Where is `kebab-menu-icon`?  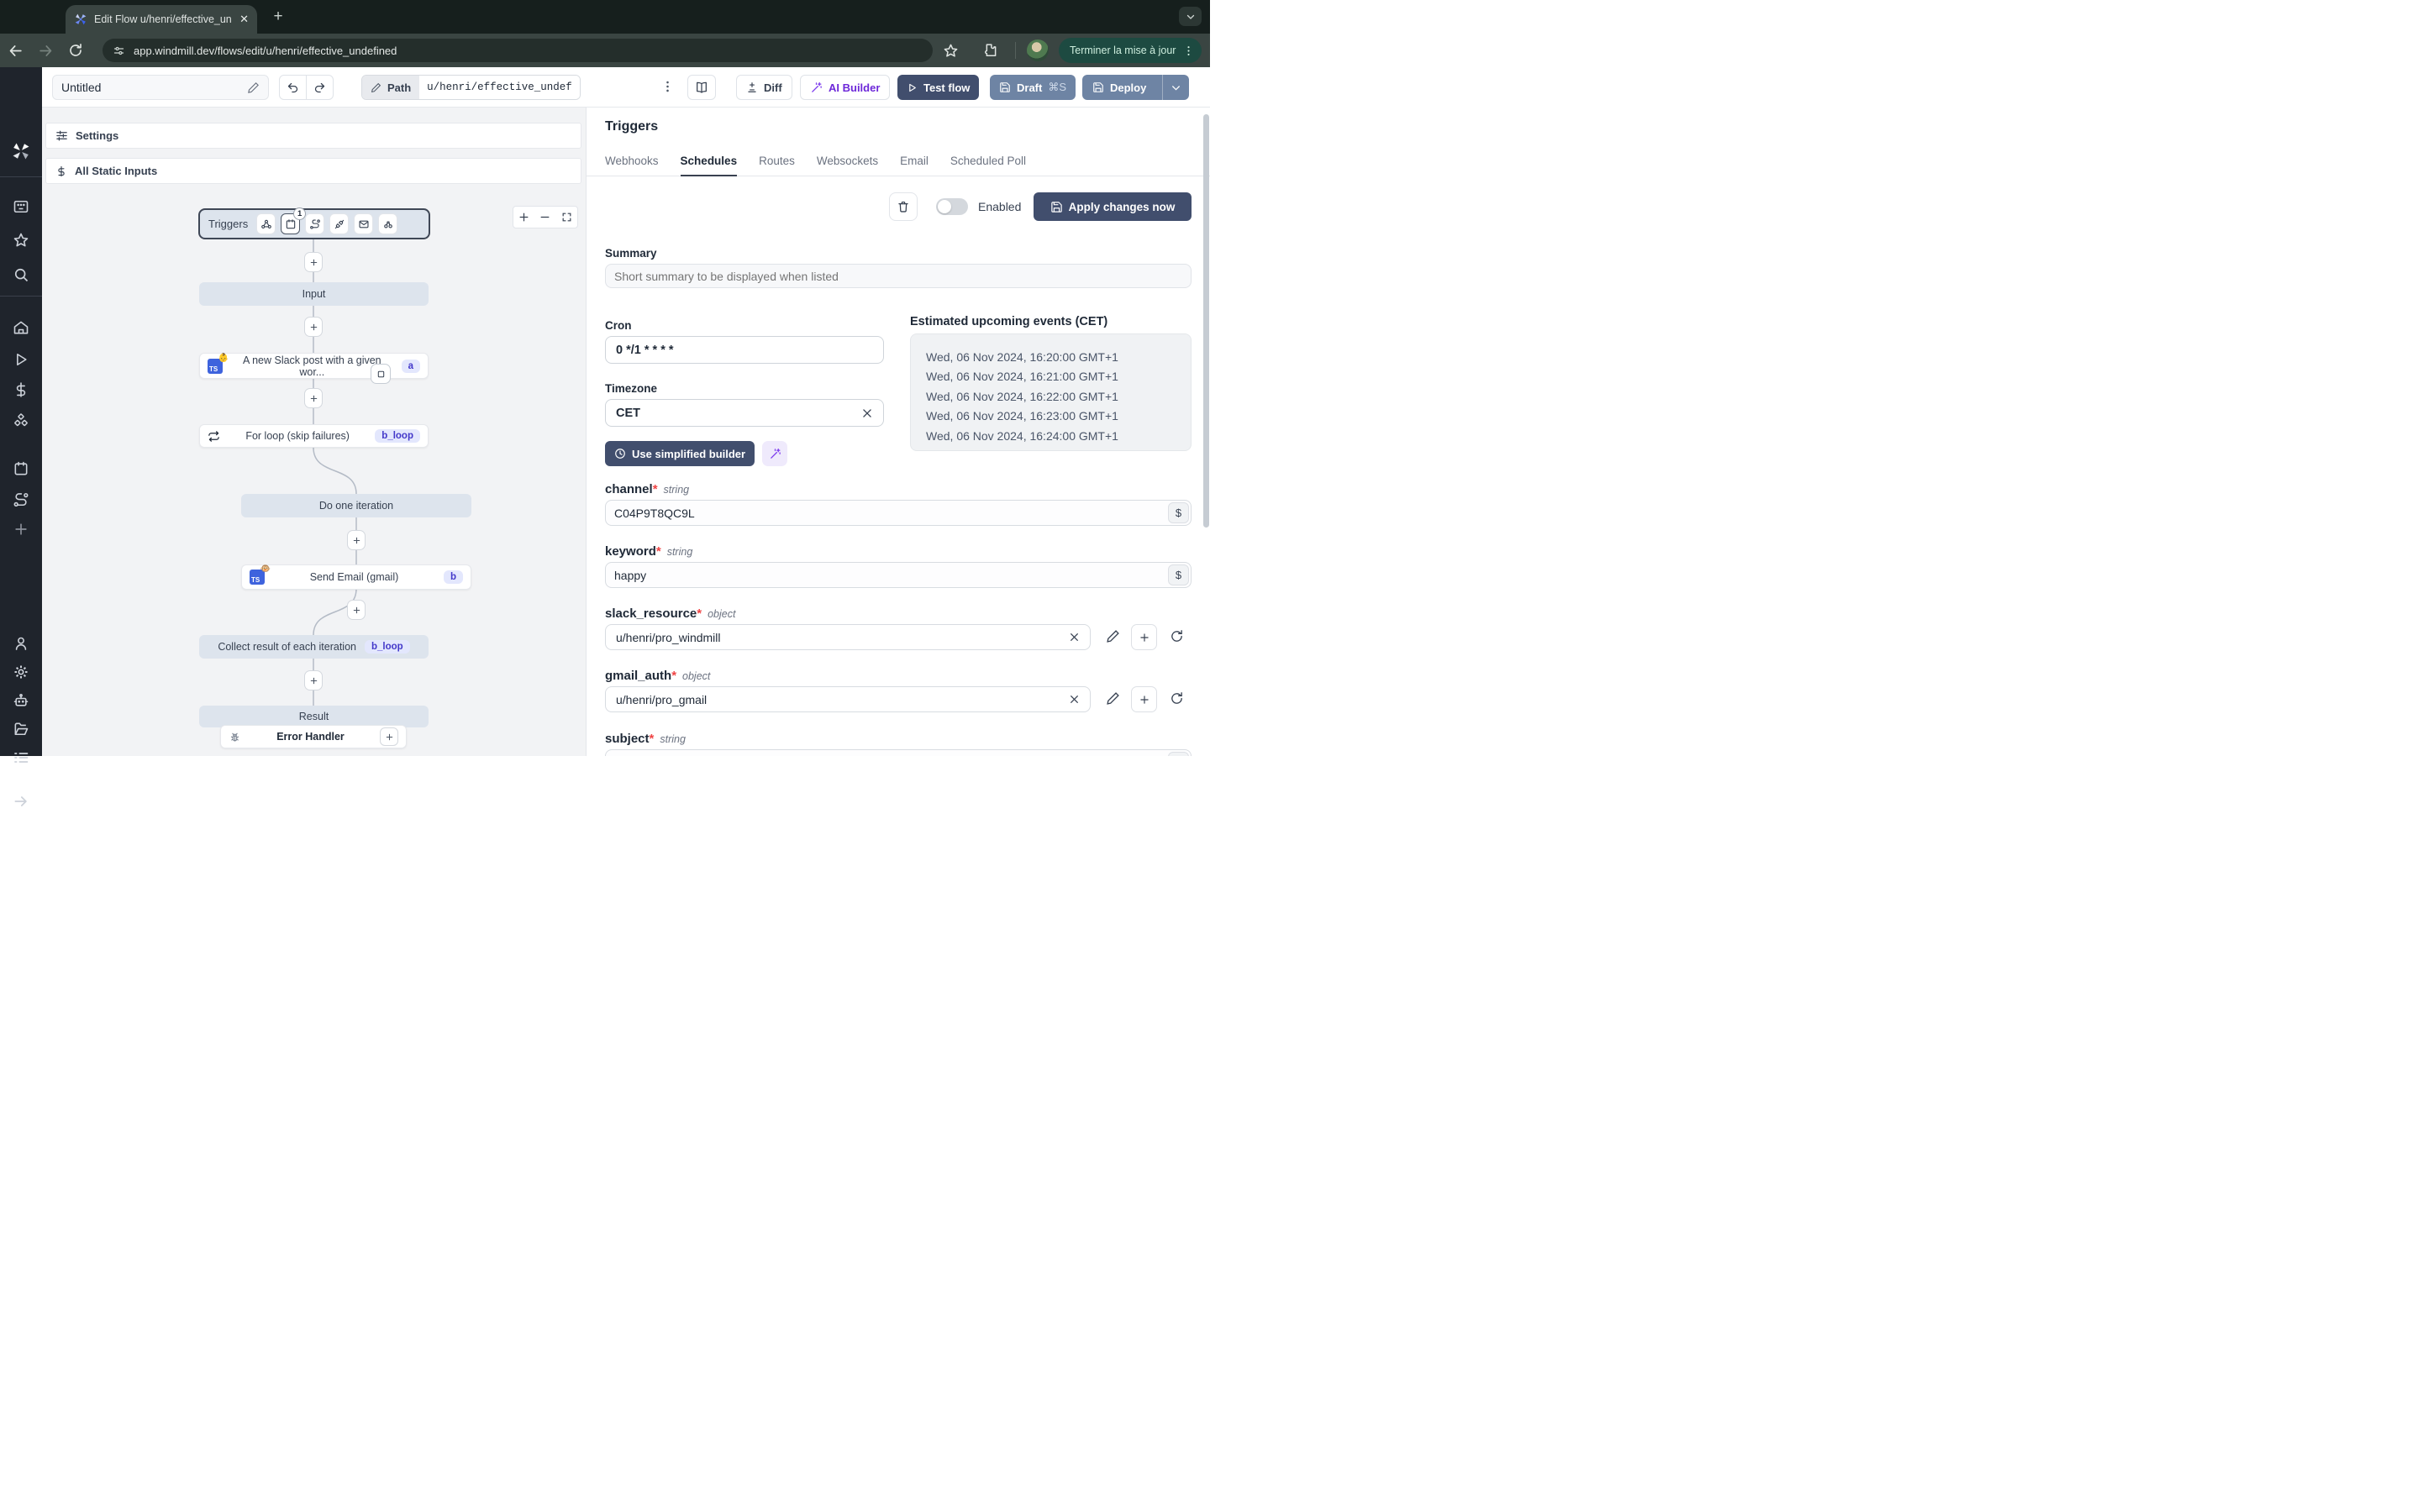
kebab-menu-icon is located at coordinates (1188, 51).